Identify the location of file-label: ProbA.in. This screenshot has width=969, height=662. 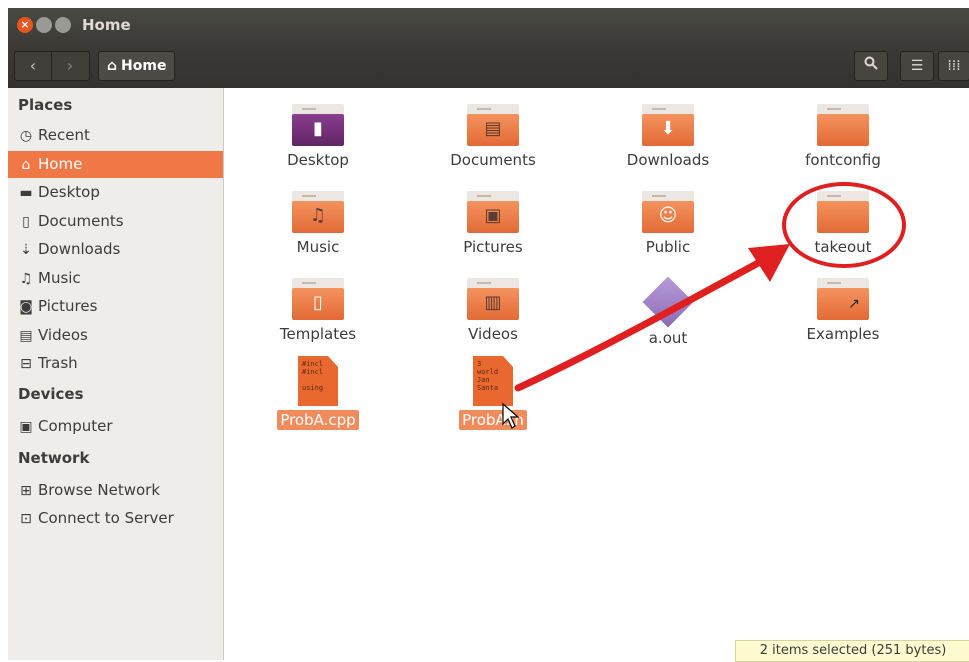
(493, 420).